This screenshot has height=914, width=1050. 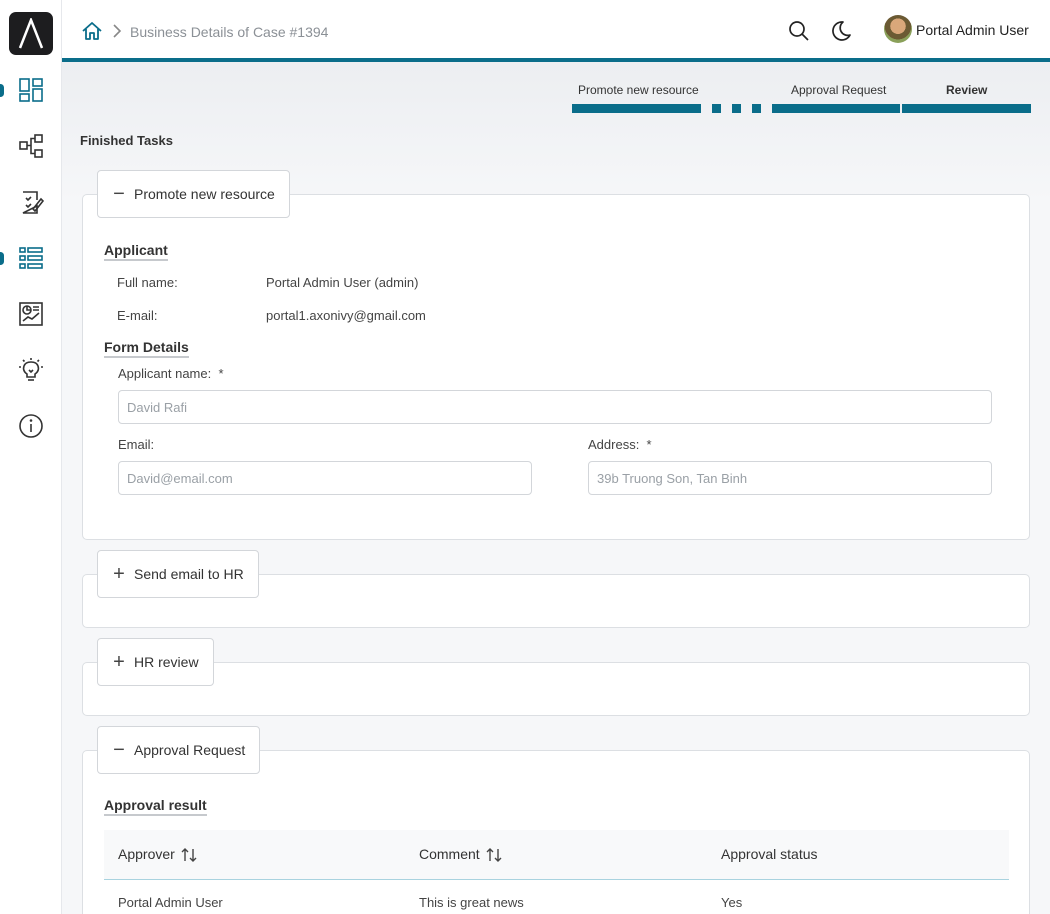 I want to click on avatar, so click(x=898, y=29).